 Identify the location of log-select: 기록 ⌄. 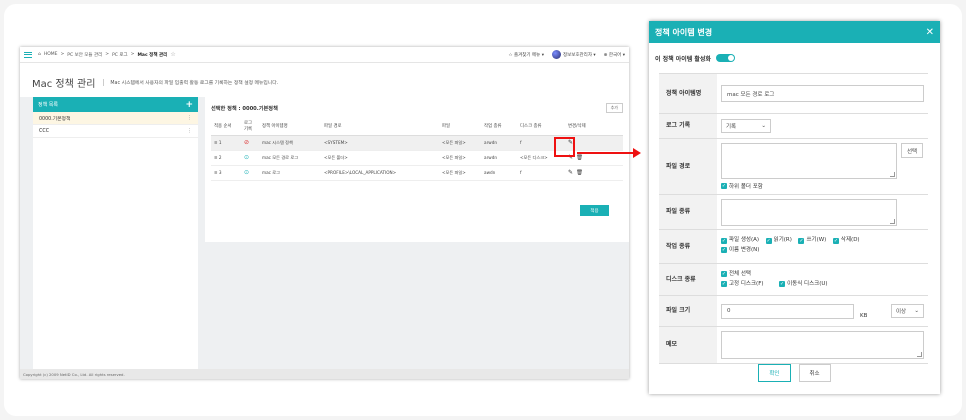
(746, 126).